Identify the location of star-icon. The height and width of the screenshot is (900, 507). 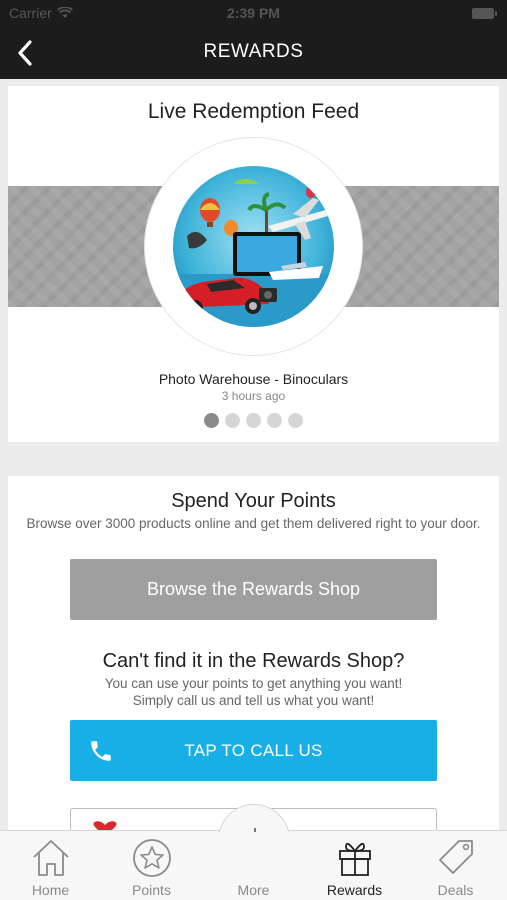
(152, 858).